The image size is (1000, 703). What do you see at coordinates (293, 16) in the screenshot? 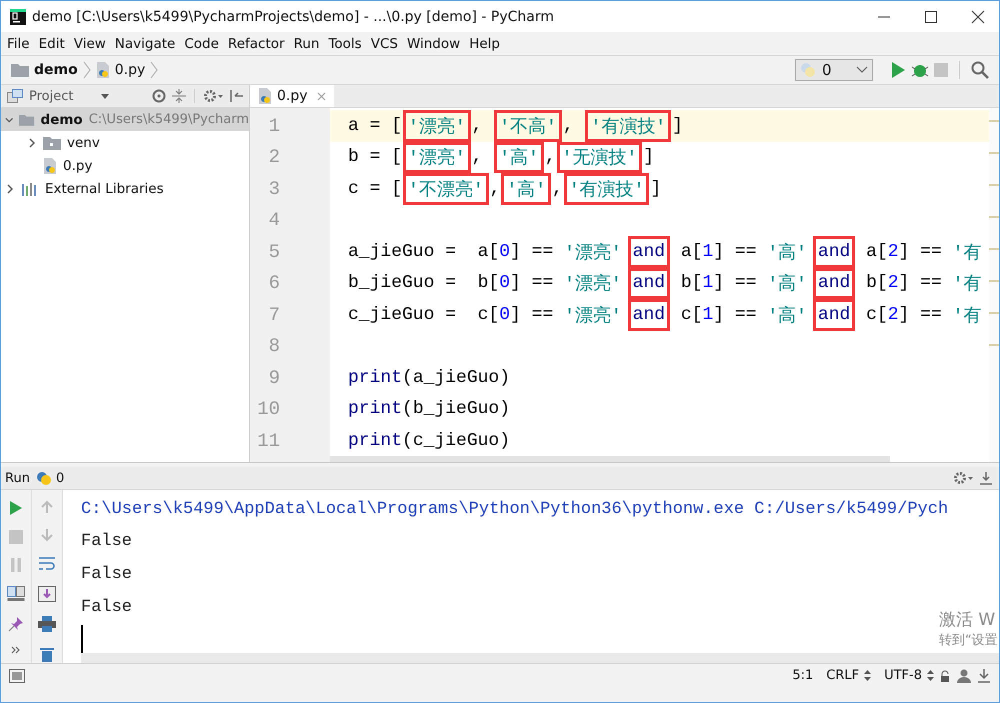
I see `window-title: demo [C:\Users\k5499\PycharmProjects\demo] - ...\0.py [demo] - PyCharm` at bounding box center [293, 16].